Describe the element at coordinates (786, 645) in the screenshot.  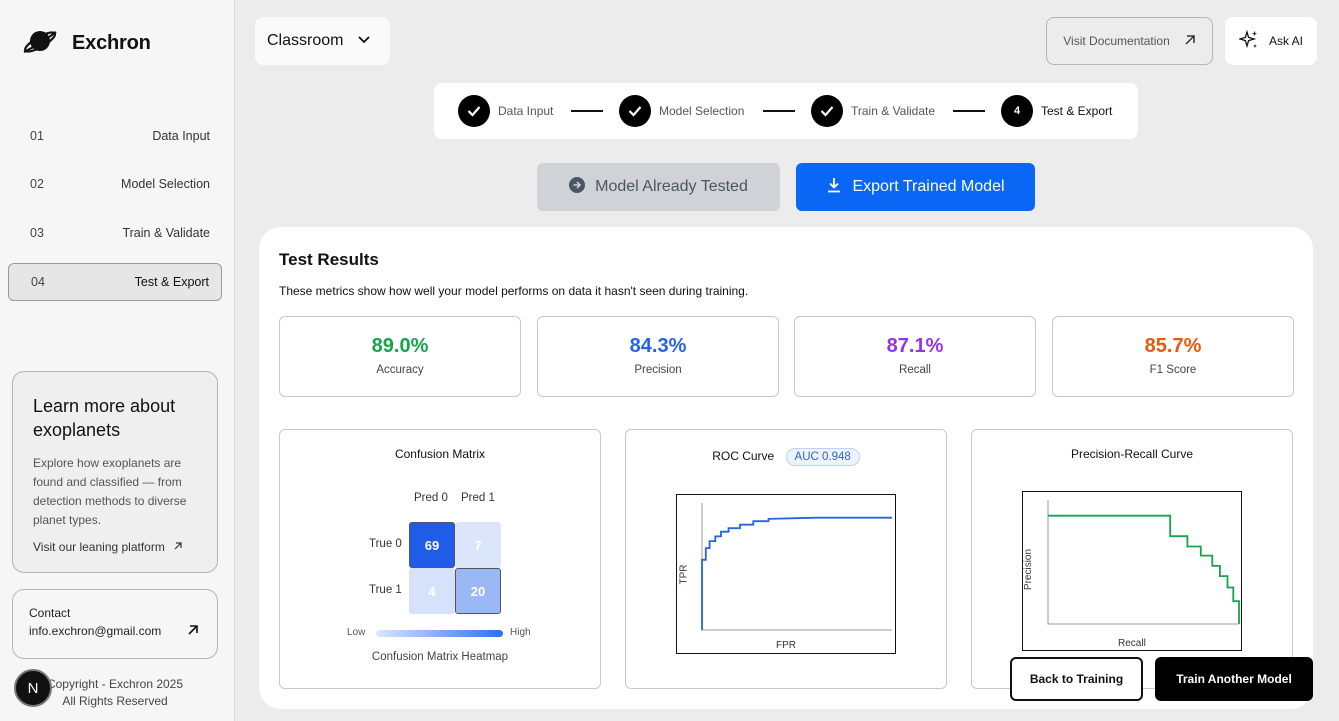
I see `x-axis-label: FPR` at that location.